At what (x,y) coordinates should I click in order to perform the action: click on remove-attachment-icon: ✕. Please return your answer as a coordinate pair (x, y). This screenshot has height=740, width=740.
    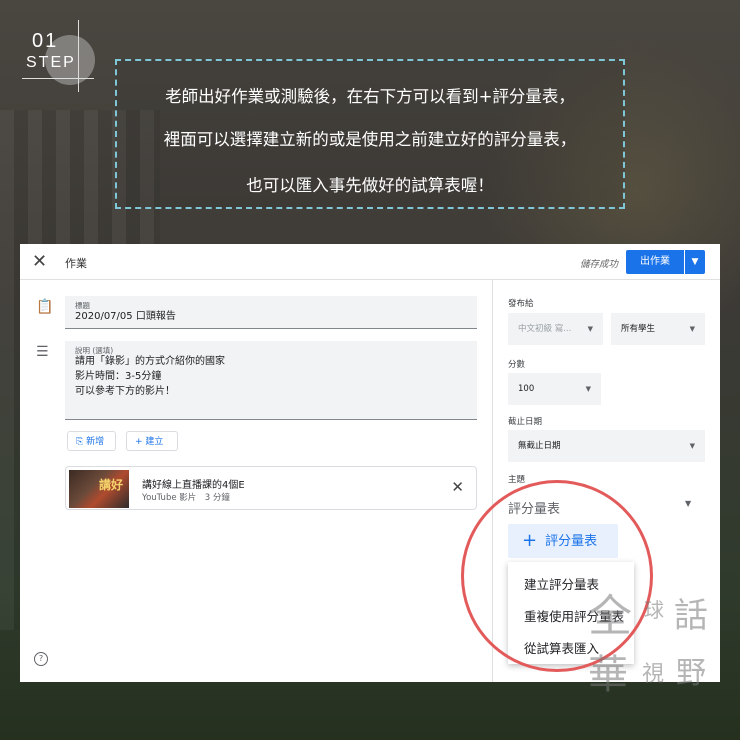
    Looking at the image, I should click on (457, 487).